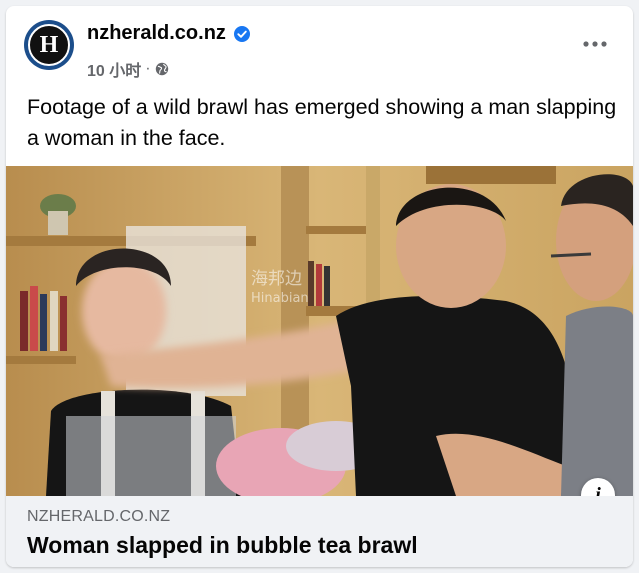 The width and height of the screenshot is (639, 573). Describe the element at coordinates (280, 298) in the screenshot. I see `watermark-en: Hinabian` at that location.